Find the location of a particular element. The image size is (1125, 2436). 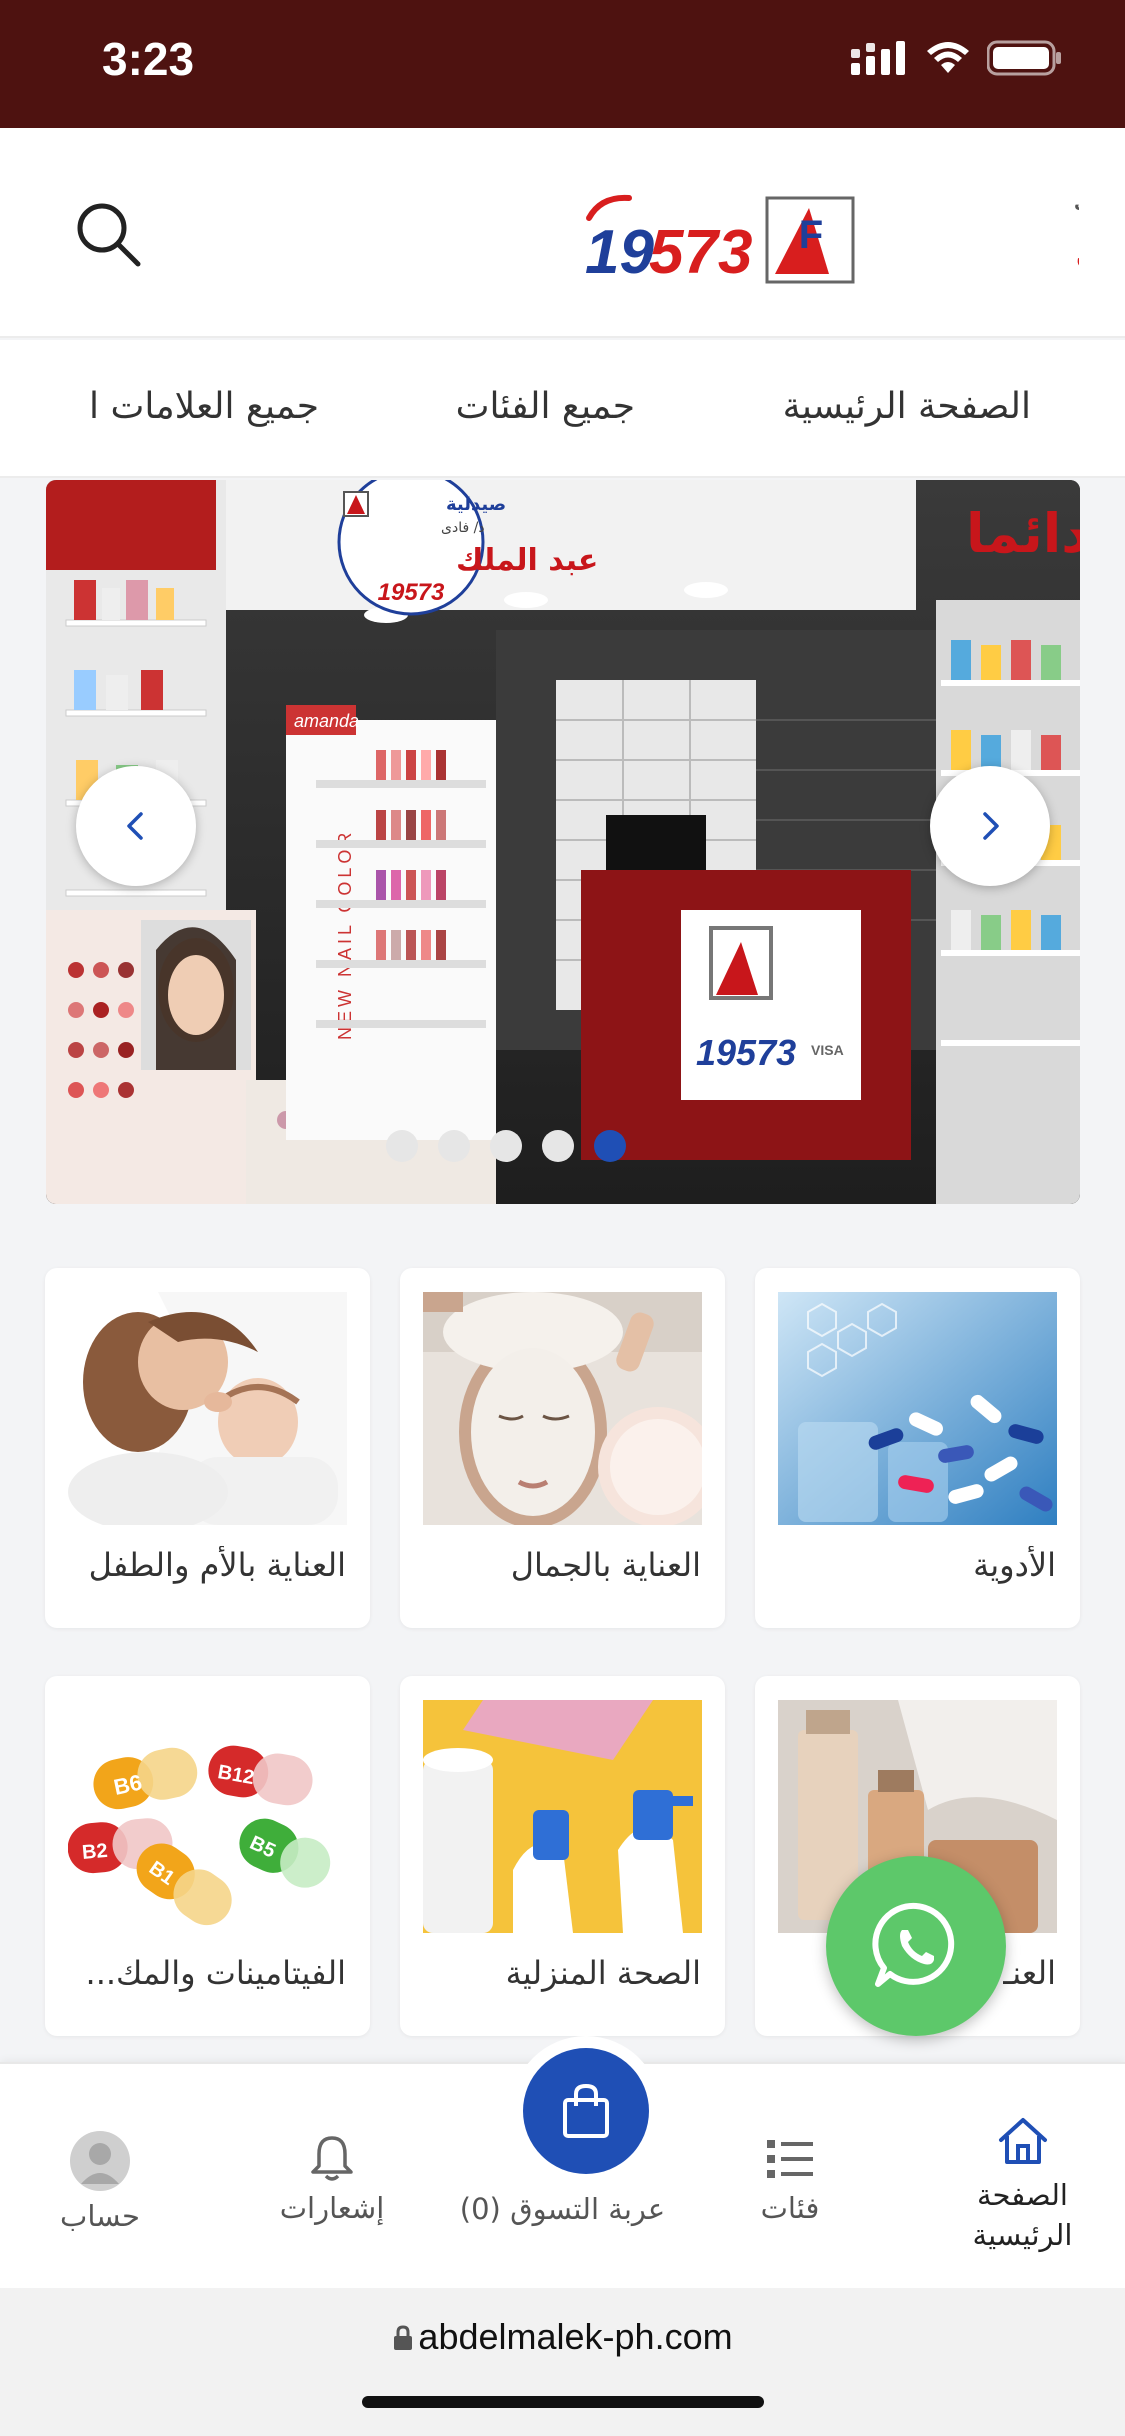

bottom-nav-home: الصفحة الرئيسية is located at coordinates (1022, 2184).